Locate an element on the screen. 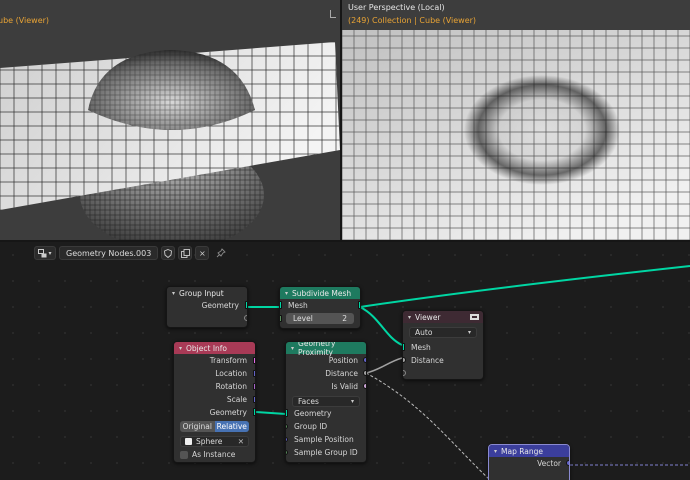 This screenshot has height=480, width=690. mesh-input-socket is located at coordinates (281, 305).